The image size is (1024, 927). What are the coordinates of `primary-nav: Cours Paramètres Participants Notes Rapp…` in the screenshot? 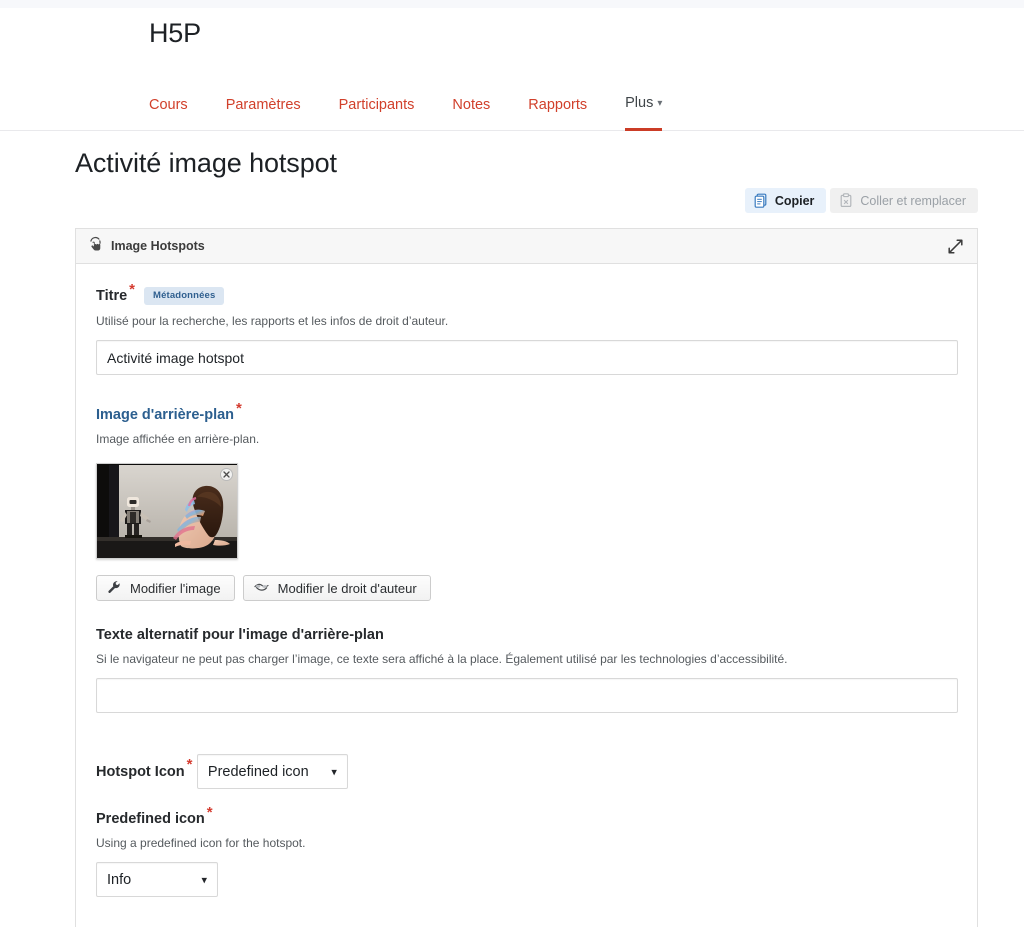 It's located at (406, 108).